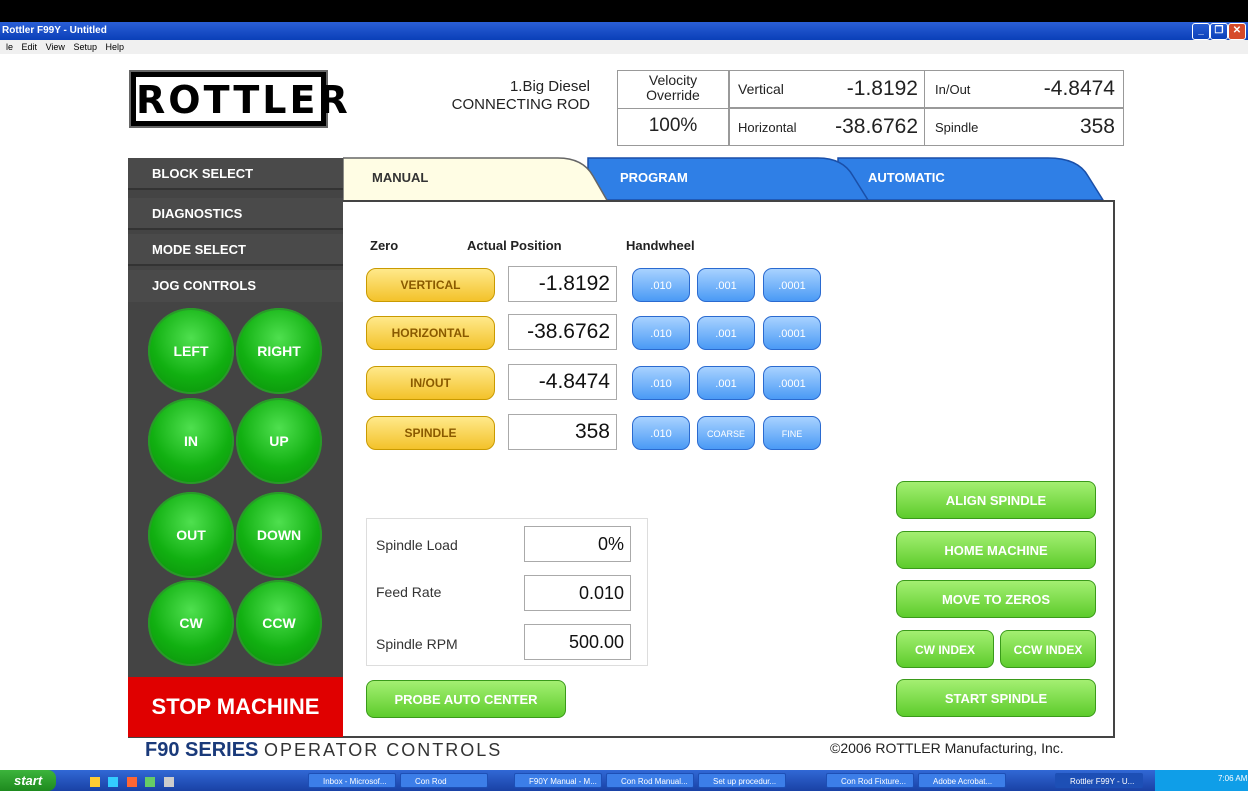 The width and height of the screenshot is (1248, 792). Describe the element at coordinates (279, 623) in the screenshot. I see `jog-ccw-button: CCW` at that location.